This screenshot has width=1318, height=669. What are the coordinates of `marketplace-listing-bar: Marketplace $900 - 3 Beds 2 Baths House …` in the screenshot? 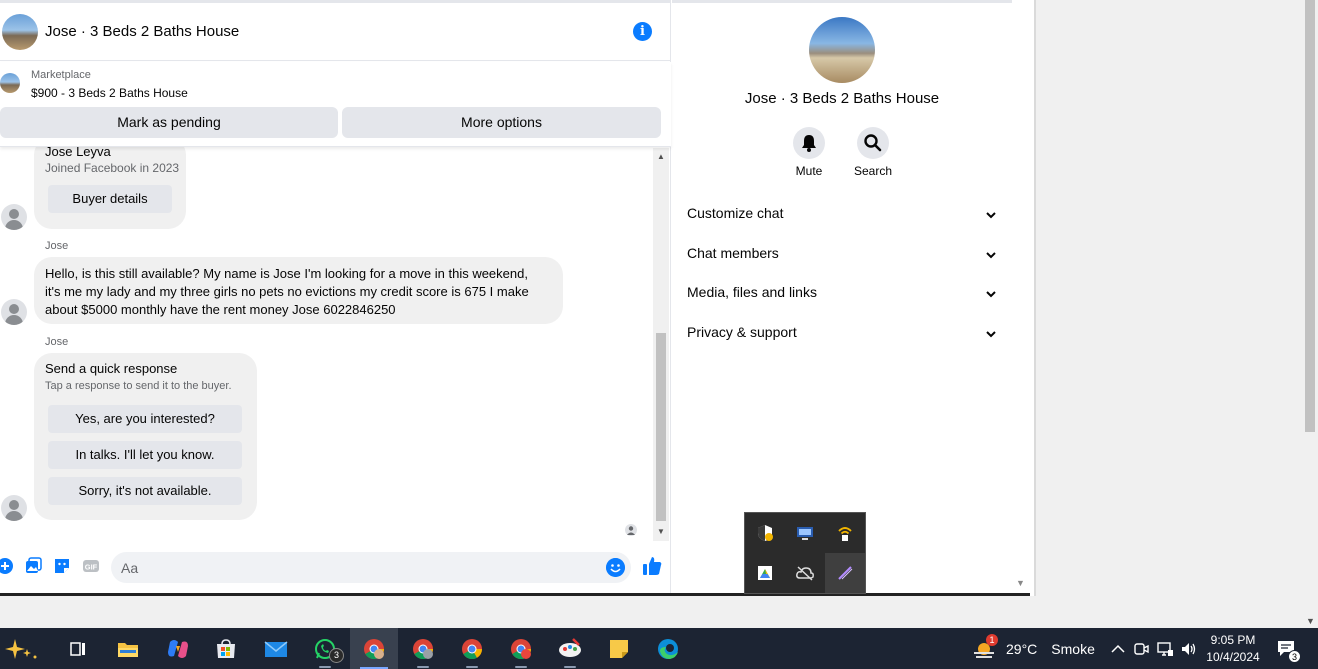 It's located at (335, 104).